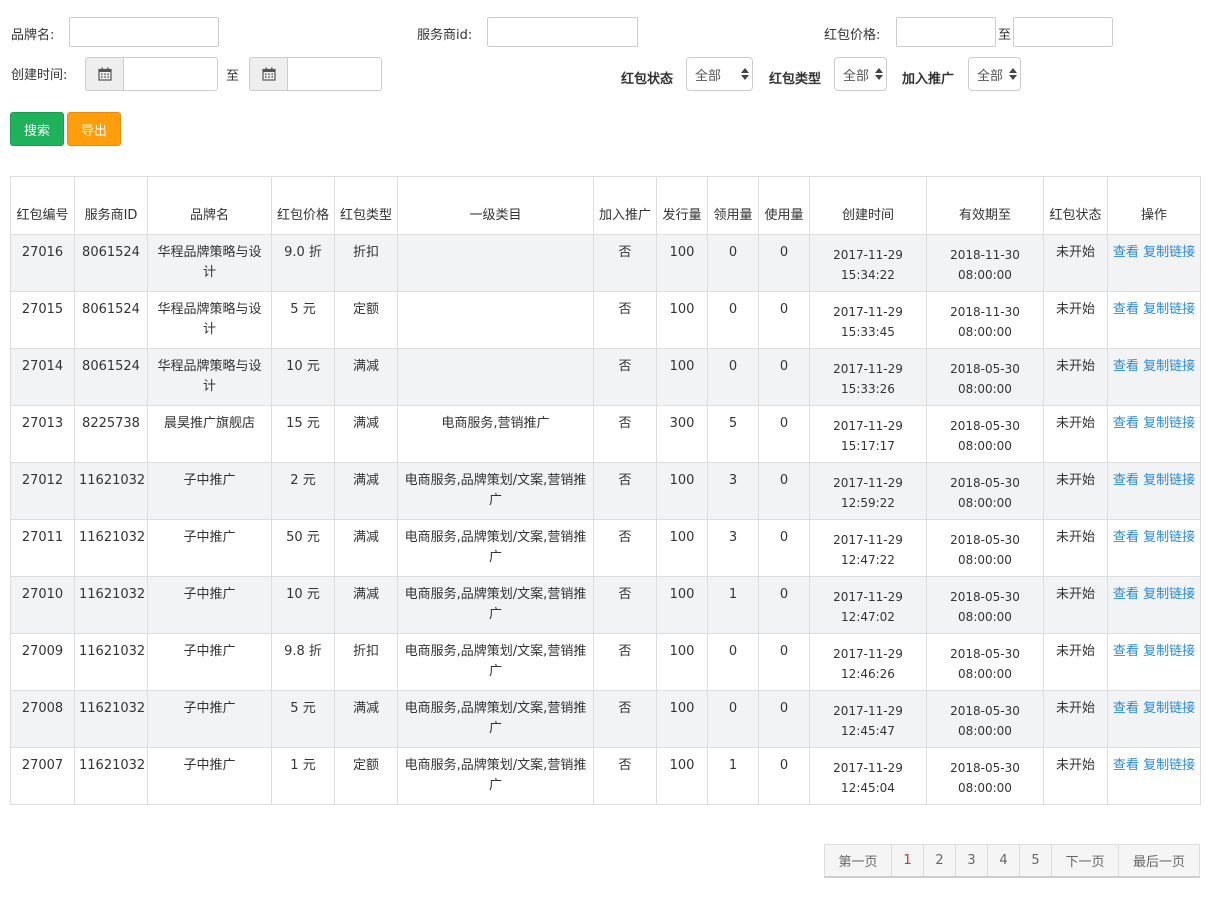 The image size is (1209, 923). Describe the element at coordinates (1159, 860) in the screenshot. I see `last-page-link: 最后一页` at that location.